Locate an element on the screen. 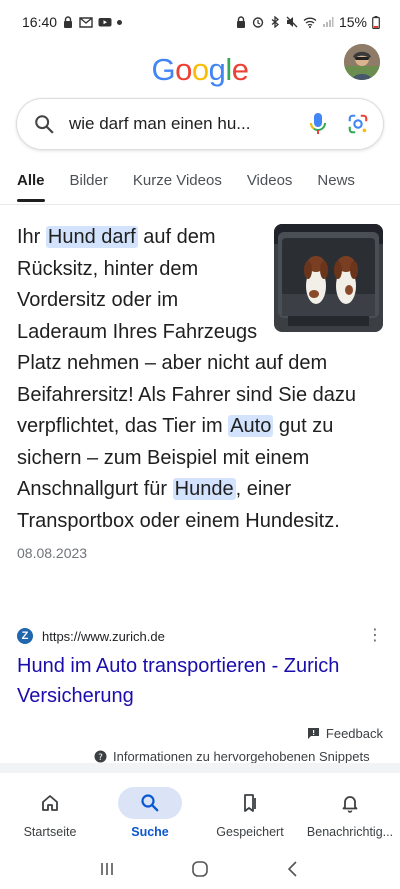 The height and width of the screenshot is (889, 400). nav-startseite: Startseite is located at coordinates (50, 811).